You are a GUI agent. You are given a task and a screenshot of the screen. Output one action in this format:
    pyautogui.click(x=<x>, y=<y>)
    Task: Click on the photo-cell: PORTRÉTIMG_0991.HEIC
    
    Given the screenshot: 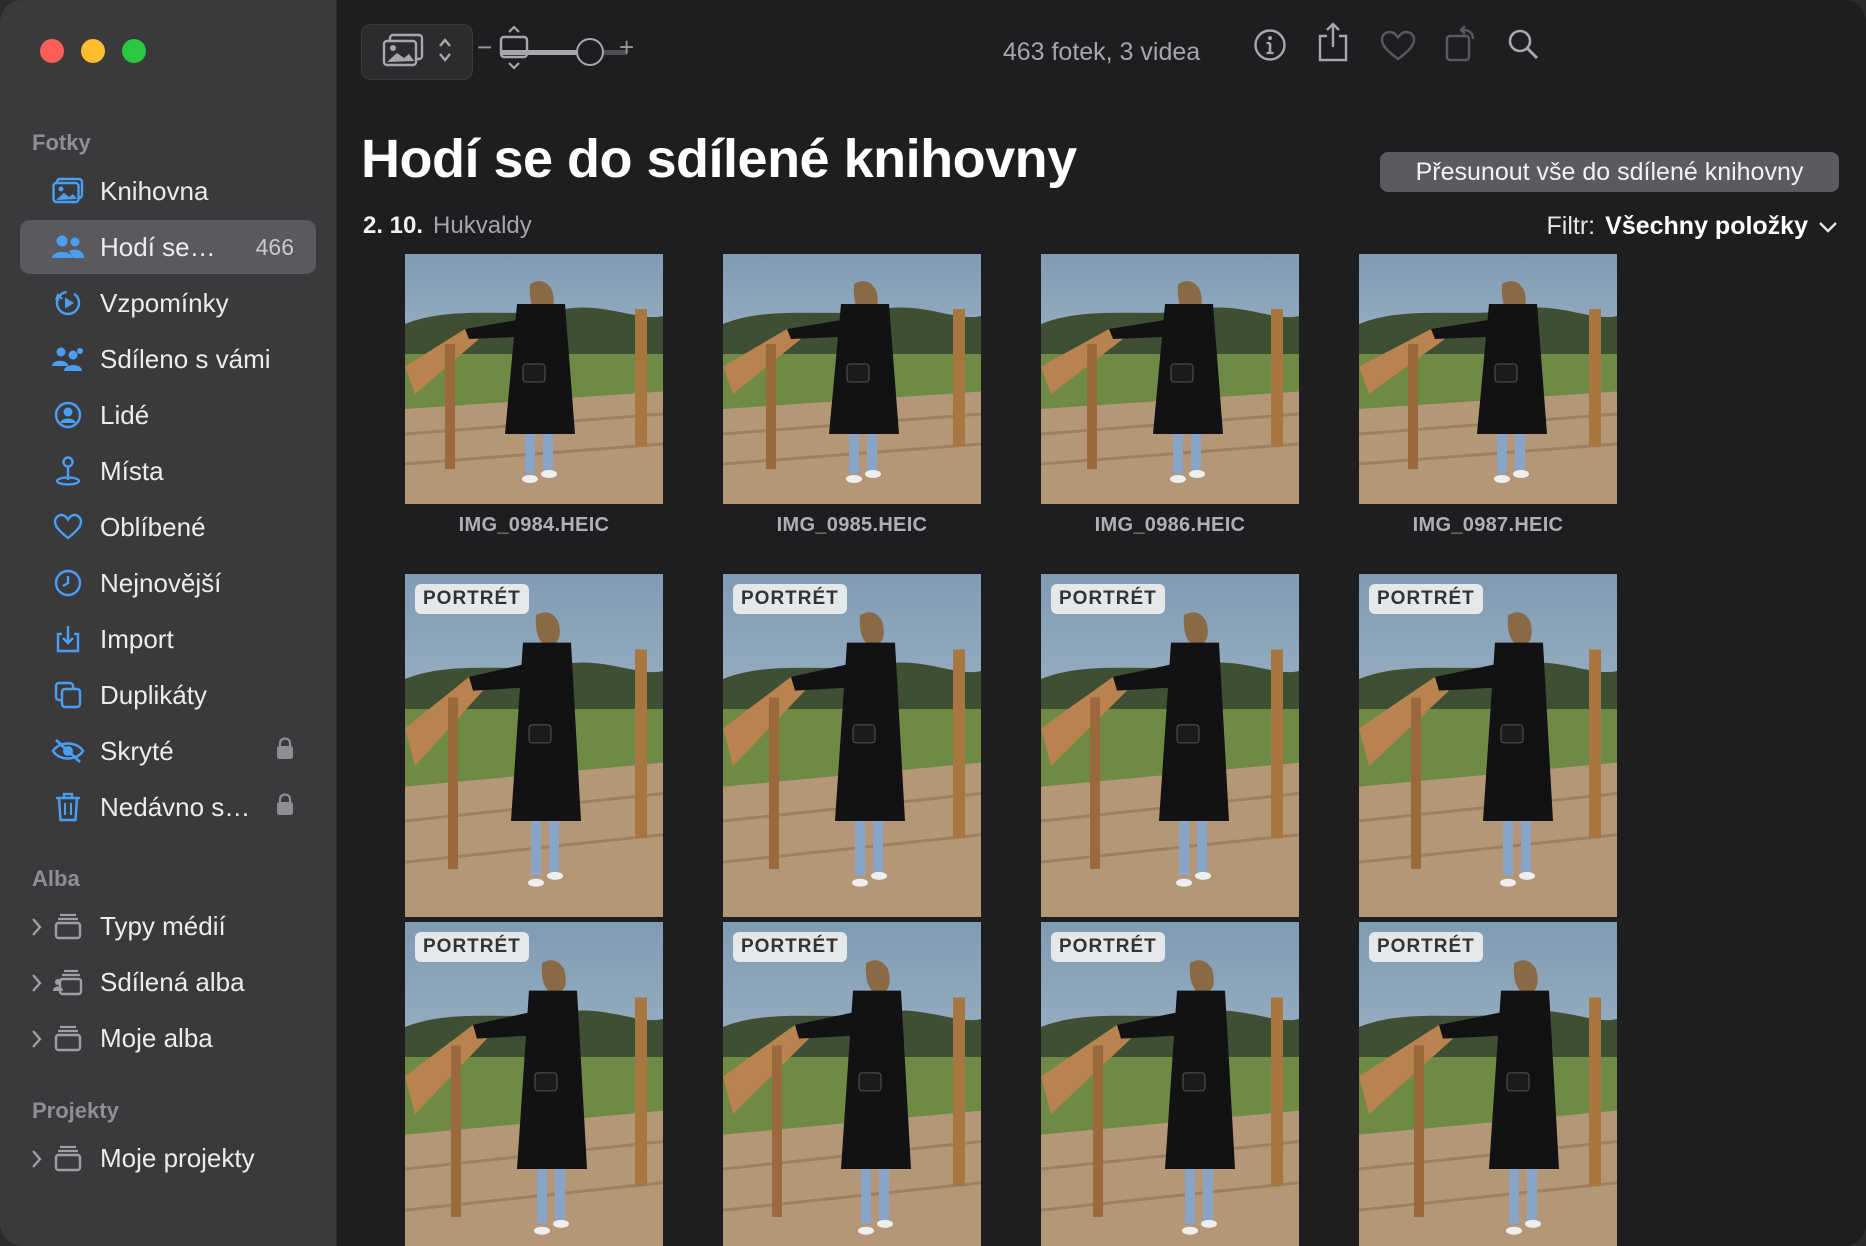 What is the action you would take?
    pyautogui.click(x=1488, y=762)
    